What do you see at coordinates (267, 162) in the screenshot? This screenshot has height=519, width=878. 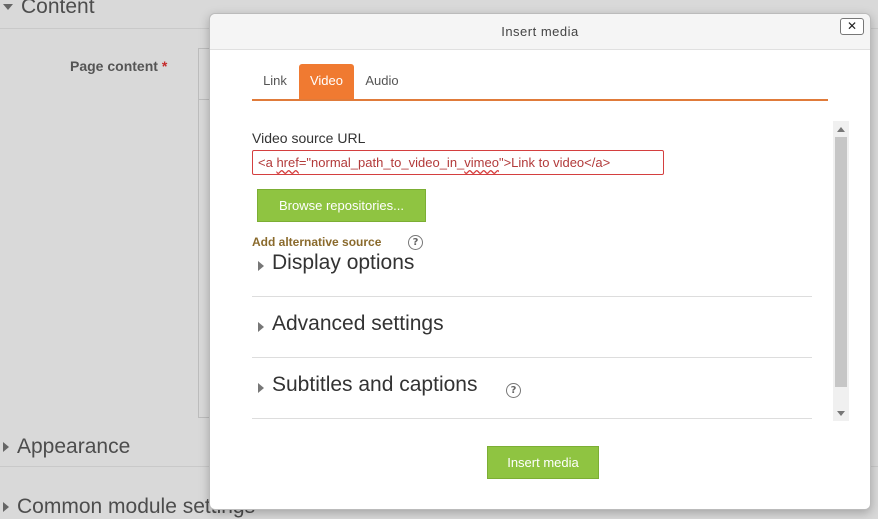 I see `url-text-part: <a` at bounding box center [267, 162].